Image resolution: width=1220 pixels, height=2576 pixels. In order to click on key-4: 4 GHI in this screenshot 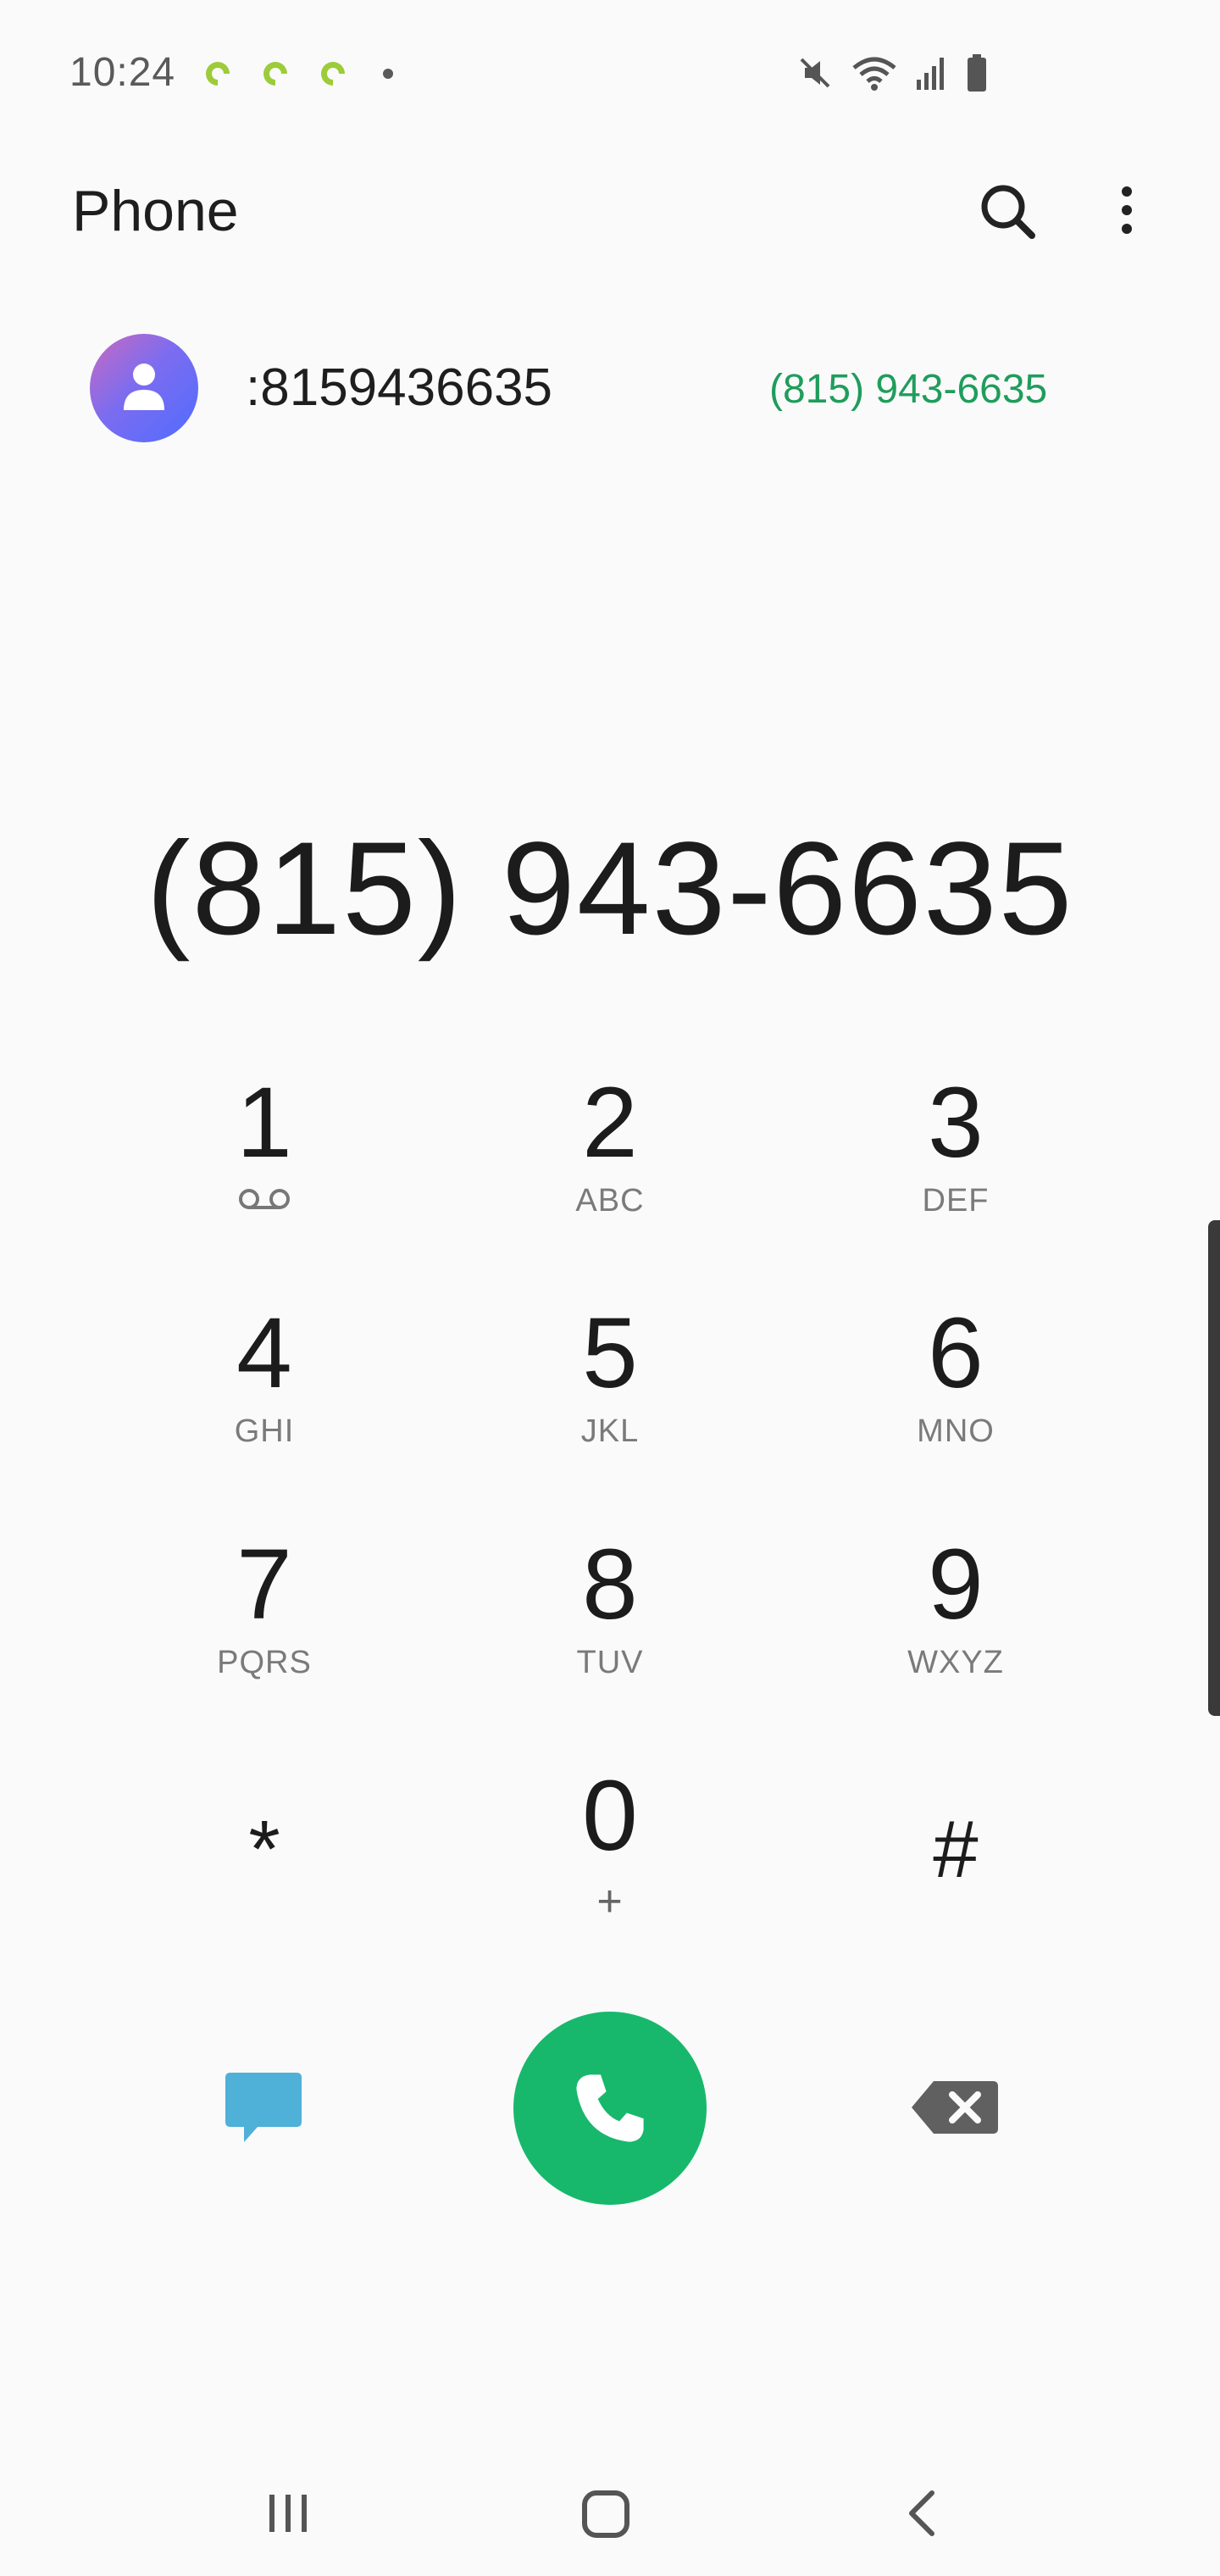, I will do `click(264, 1408)`.